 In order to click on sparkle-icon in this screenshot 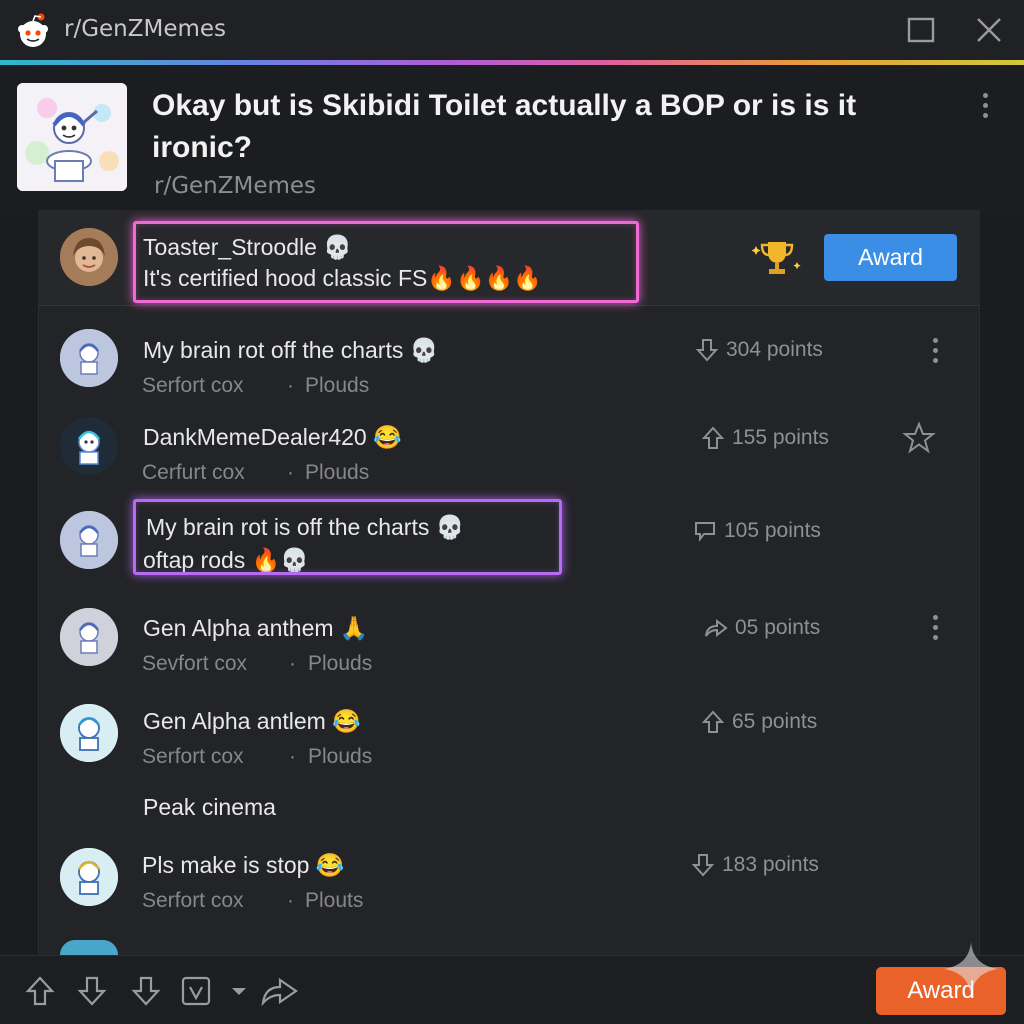, I will do `click(971, 969)`.